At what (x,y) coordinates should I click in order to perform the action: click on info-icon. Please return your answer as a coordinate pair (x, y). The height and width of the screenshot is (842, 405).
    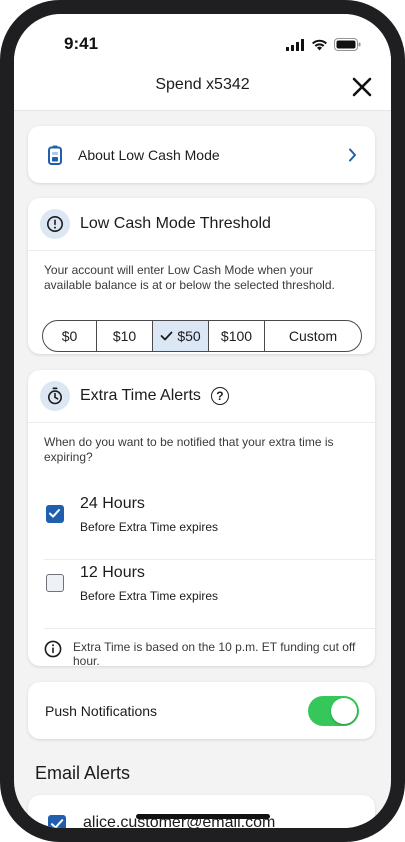
    Looking at the image, I should click on (53, 649).